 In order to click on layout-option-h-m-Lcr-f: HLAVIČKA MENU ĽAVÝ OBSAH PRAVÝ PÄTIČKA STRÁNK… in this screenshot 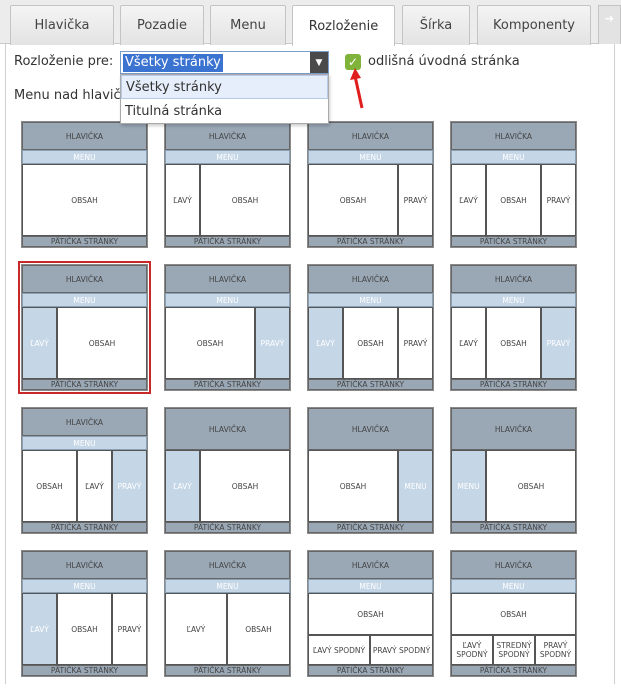, I will do `click(370, 327)`.